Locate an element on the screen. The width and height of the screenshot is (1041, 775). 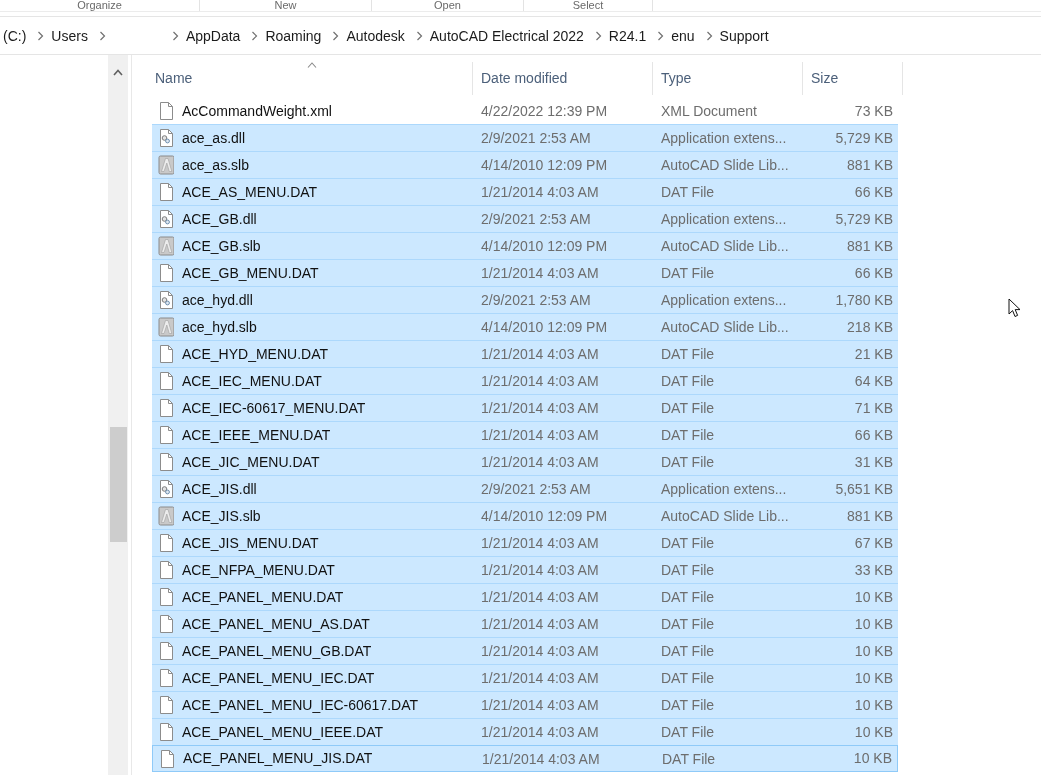
date-modified: 4/14/2010 12:09 PM is located at coordinates (544, 246).